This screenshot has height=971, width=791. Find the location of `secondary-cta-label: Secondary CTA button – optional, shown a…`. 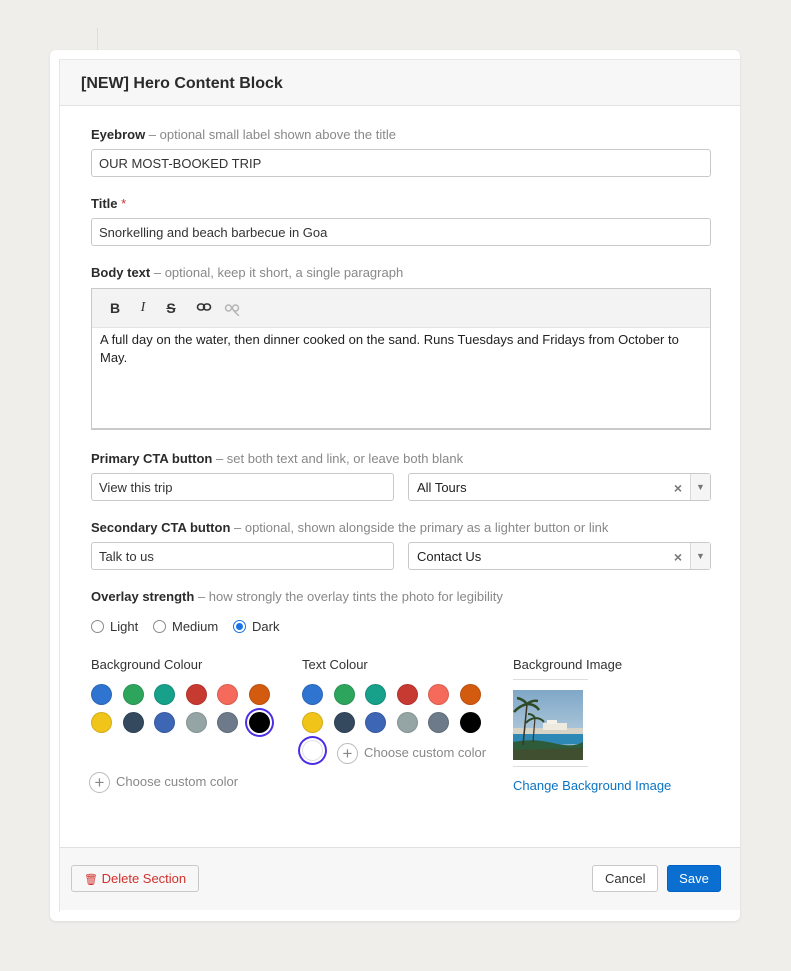

secondary-cta-label: Secondary CTA button – optional, shown a… is located at coordinates (350, 527).